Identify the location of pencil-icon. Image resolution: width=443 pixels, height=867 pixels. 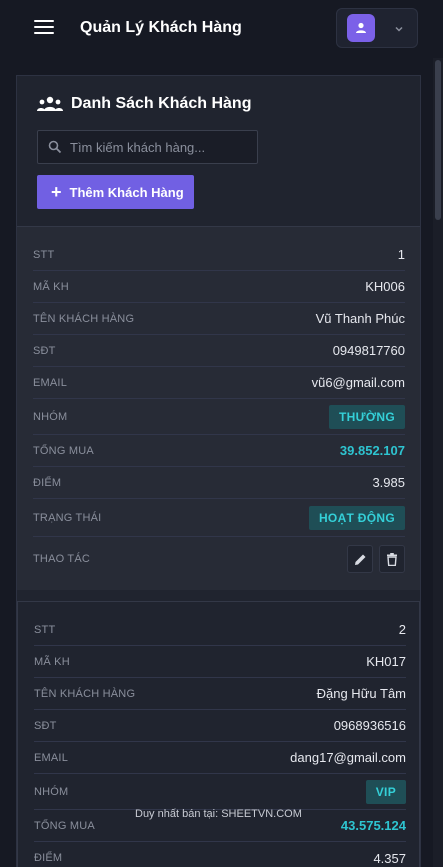
(359, 559).